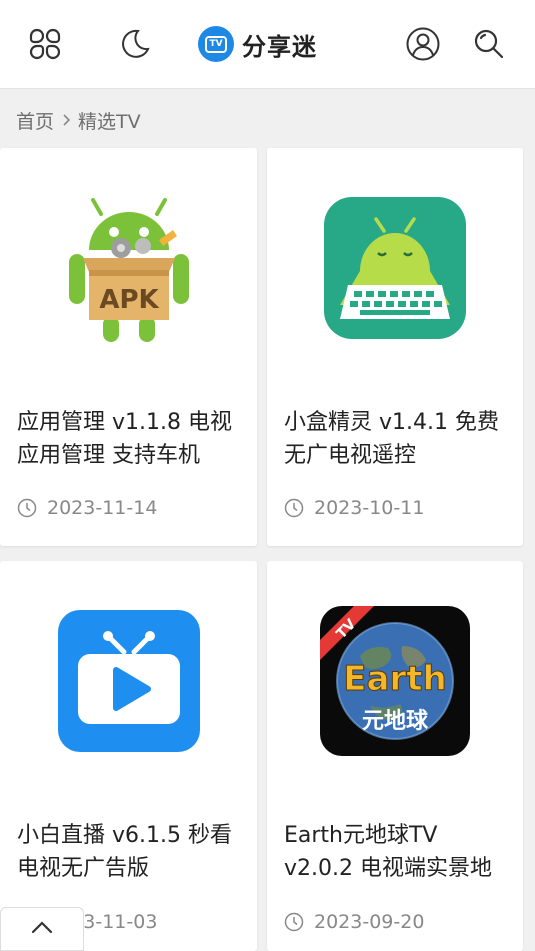 This screenshot has width=535, height=951. I want to click on earth-app-icon: TV Earth 元地球, so click(395, 681).